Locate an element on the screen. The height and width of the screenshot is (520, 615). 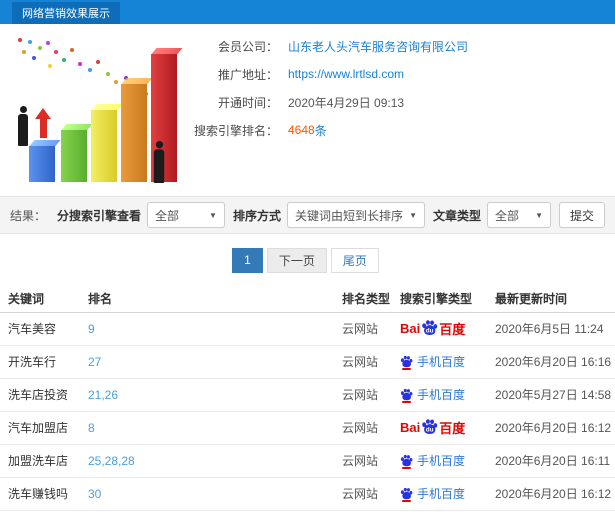
table-row: 加盟洗车店 25,28,28 云网站 手机百度 2020年6月20日 16:11 is located at coordinates (307, 461).